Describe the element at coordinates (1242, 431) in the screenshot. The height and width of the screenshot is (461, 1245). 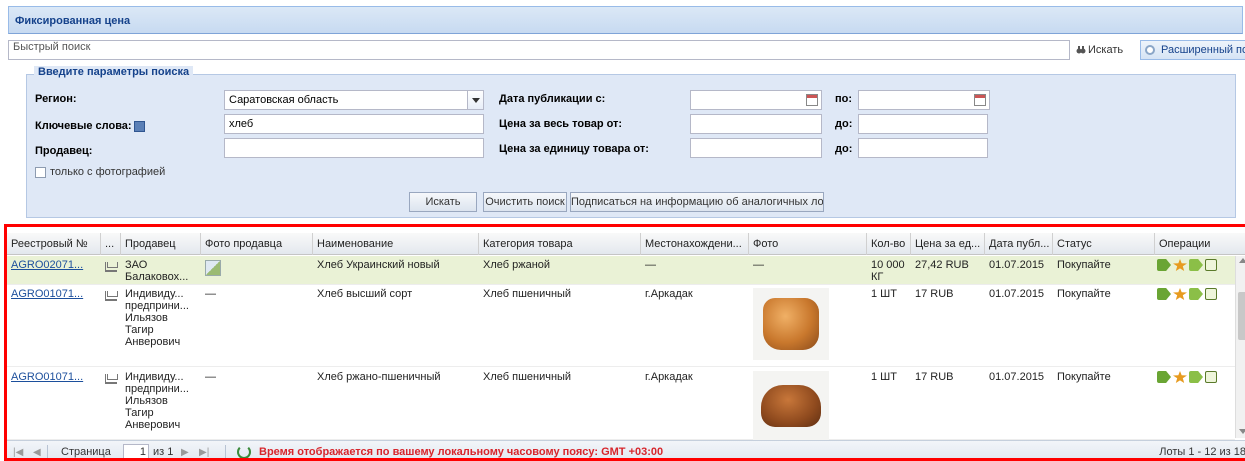
I see `scroll-down-icon` at that location.